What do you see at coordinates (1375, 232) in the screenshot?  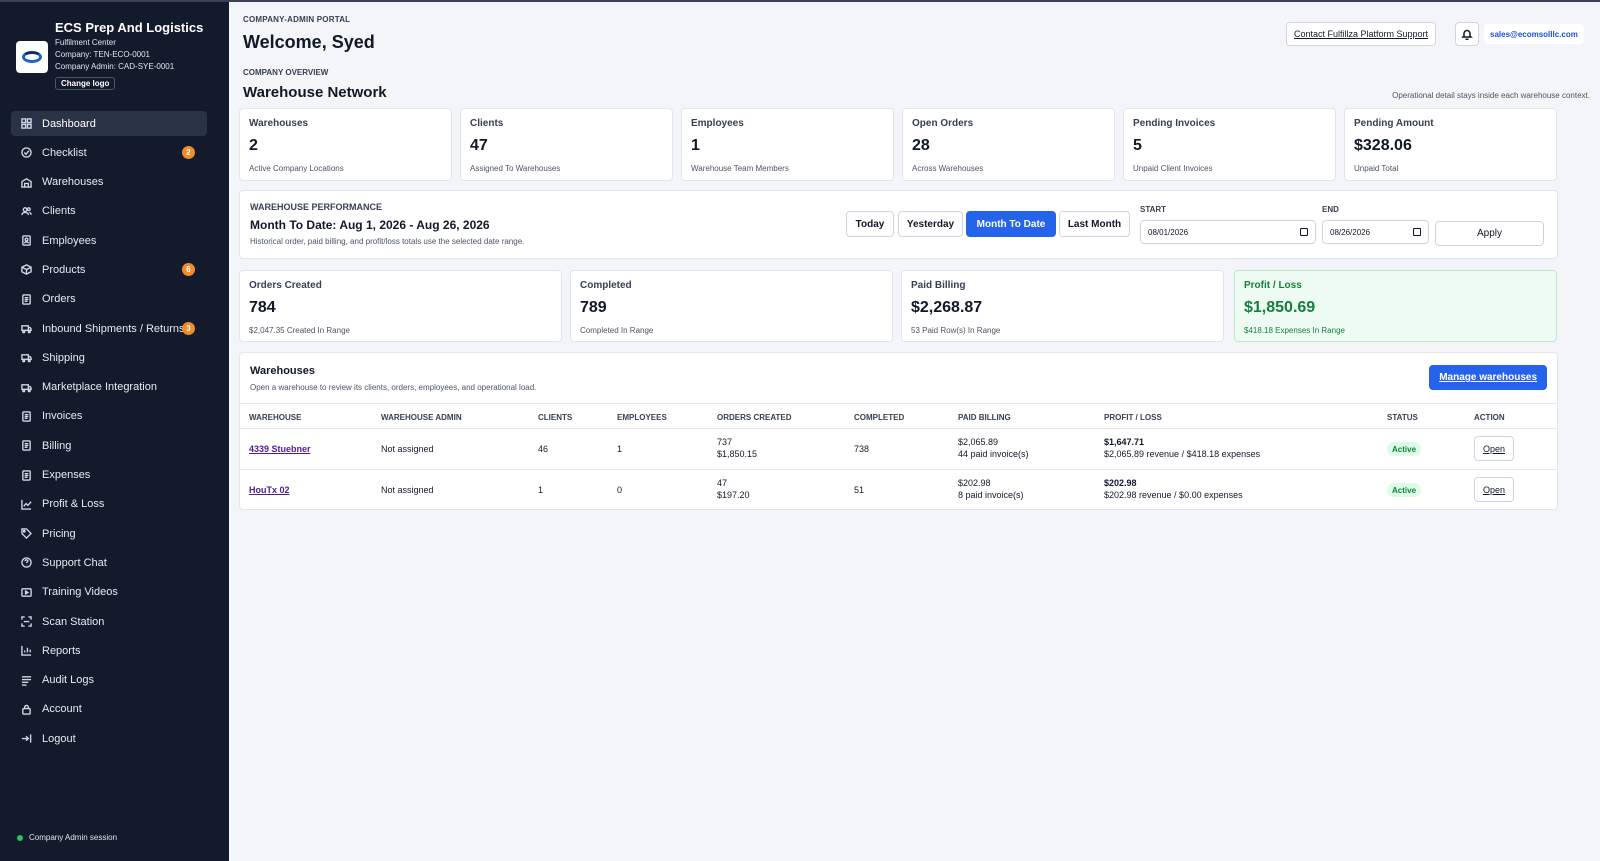 I see `end-date-input: 08/26/2026` at bounding box center [1375, 232].